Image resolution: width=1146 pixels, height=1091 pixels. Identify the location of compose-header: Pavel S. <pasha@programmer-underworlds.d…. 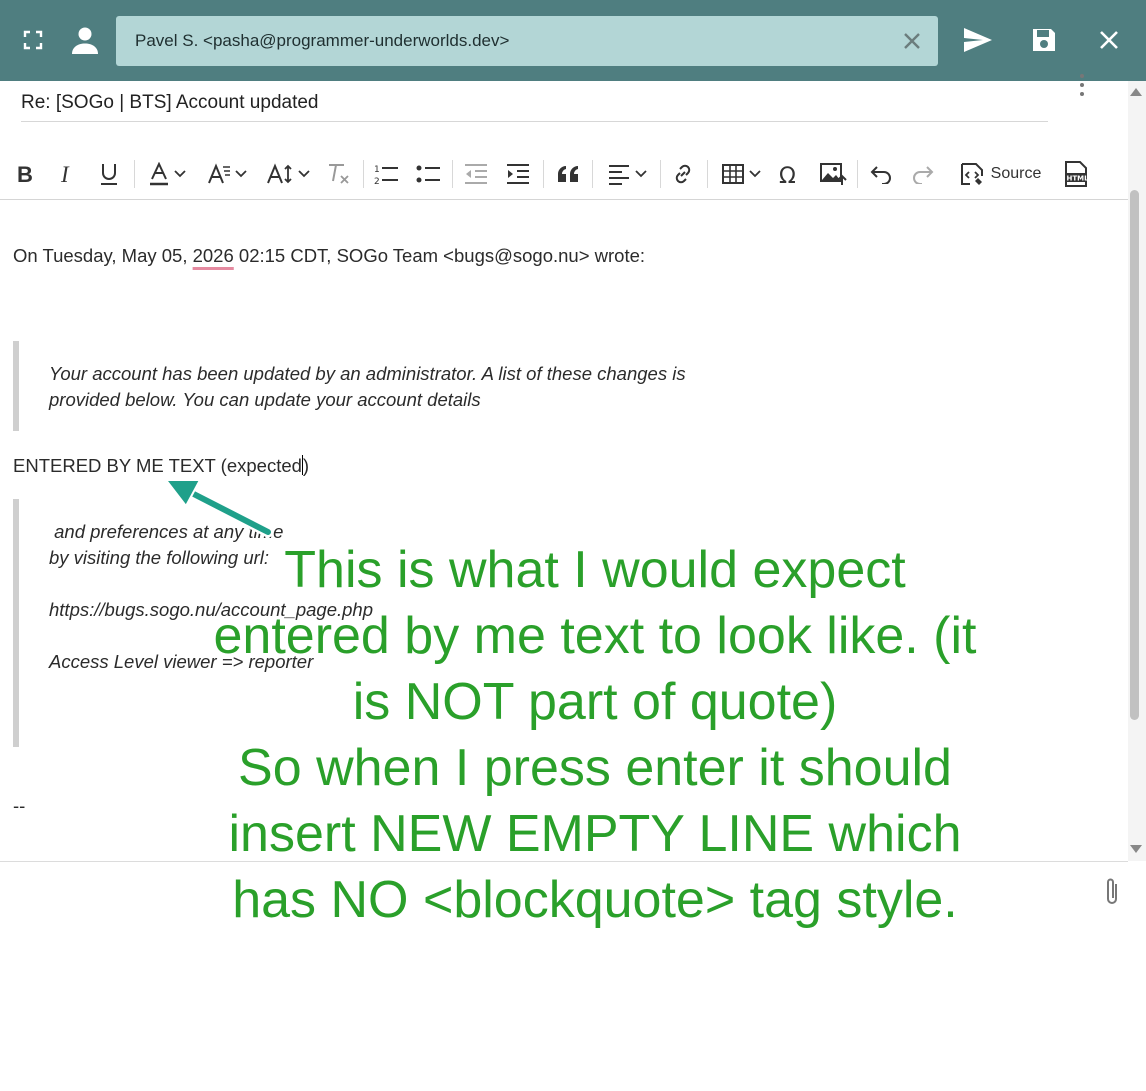
(573, 40).